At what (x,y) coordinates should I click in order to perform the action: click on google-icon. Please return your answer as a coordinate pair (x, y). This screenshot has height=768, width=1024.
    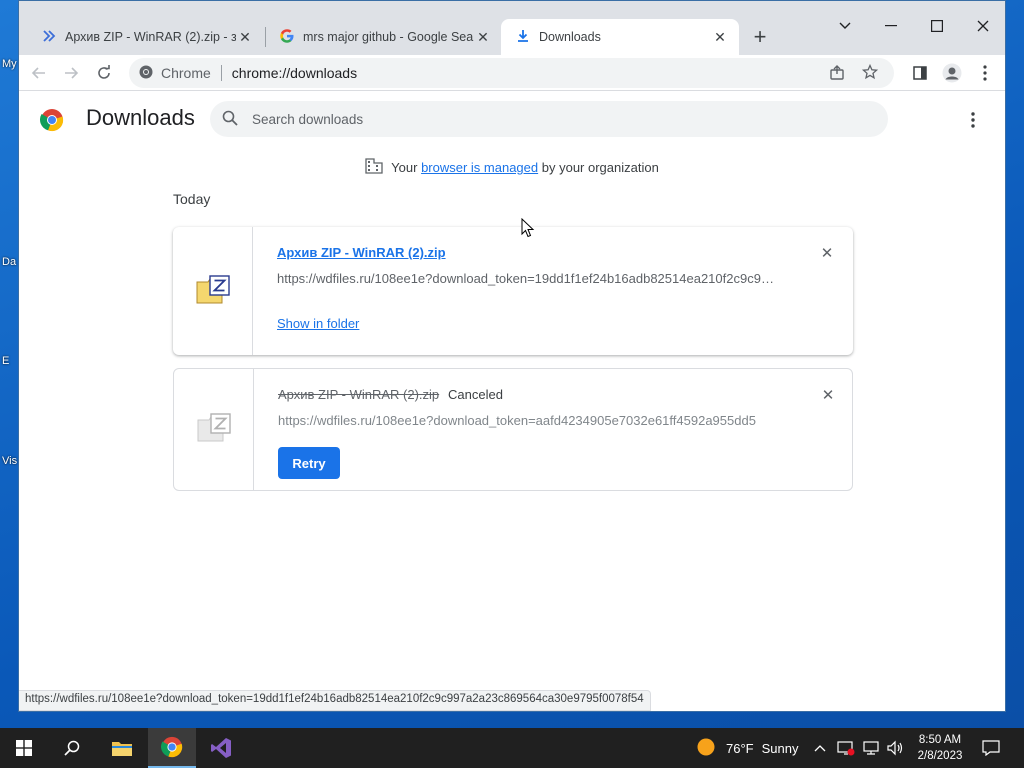
    Looking at the image, I should click on (287, 37).